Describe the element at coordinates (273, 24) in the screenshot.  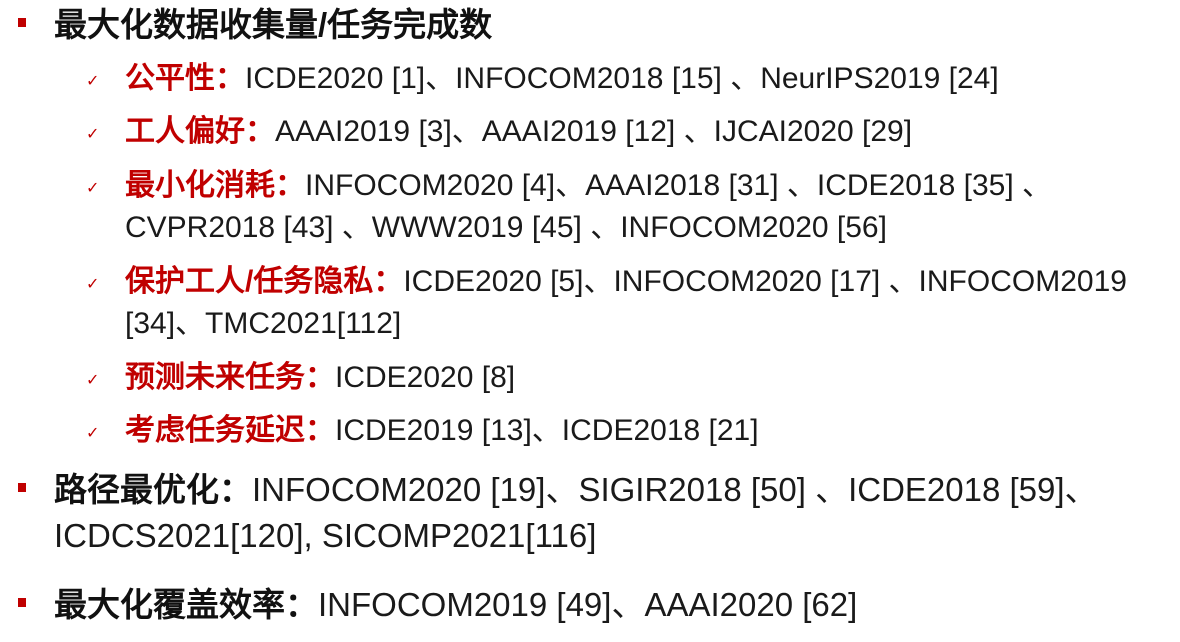
I see `section-heading: 最大化数据收集量/任务完成数` at that location.